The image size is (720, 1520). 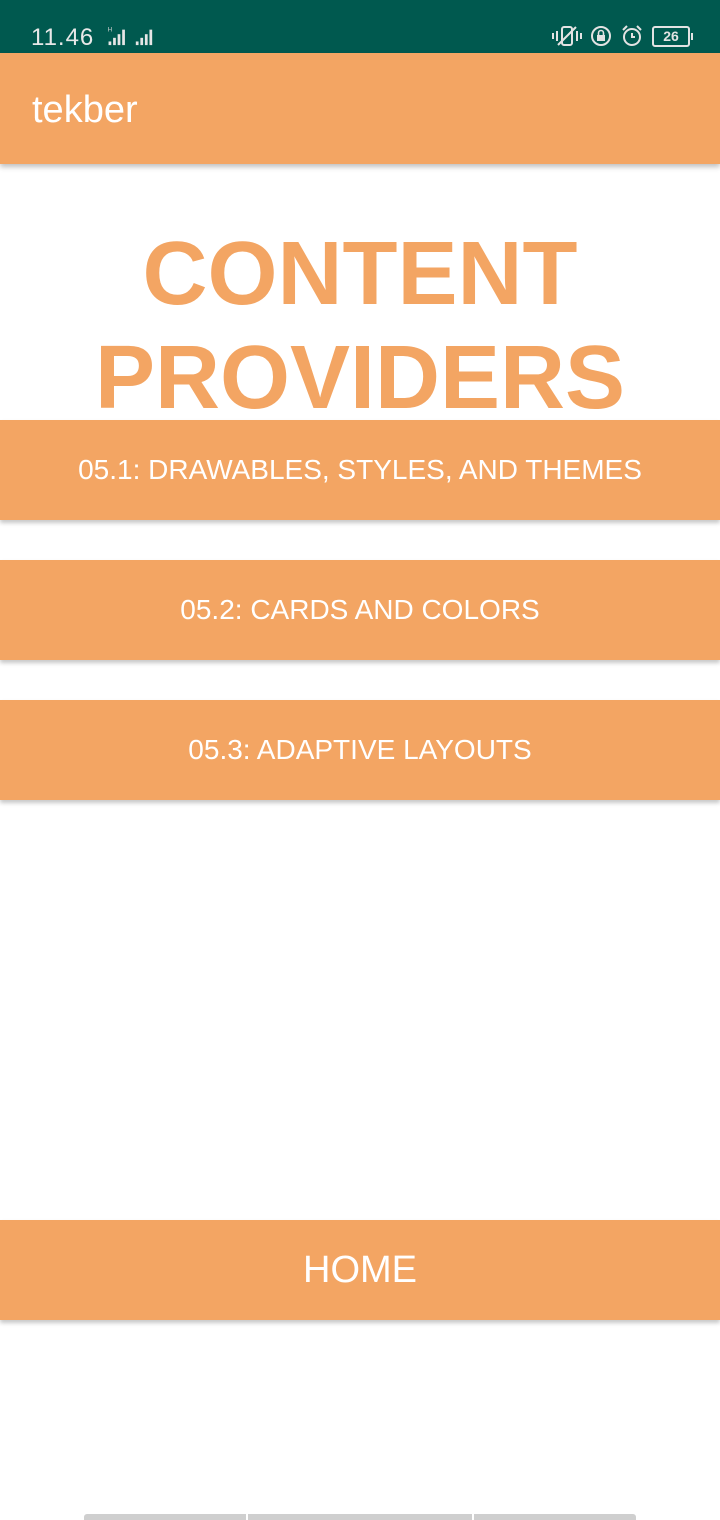 What do you see at coordinates (360, 108) in the screenshot?
I see `app-bar: tekber` at bounding box center [360, 108].